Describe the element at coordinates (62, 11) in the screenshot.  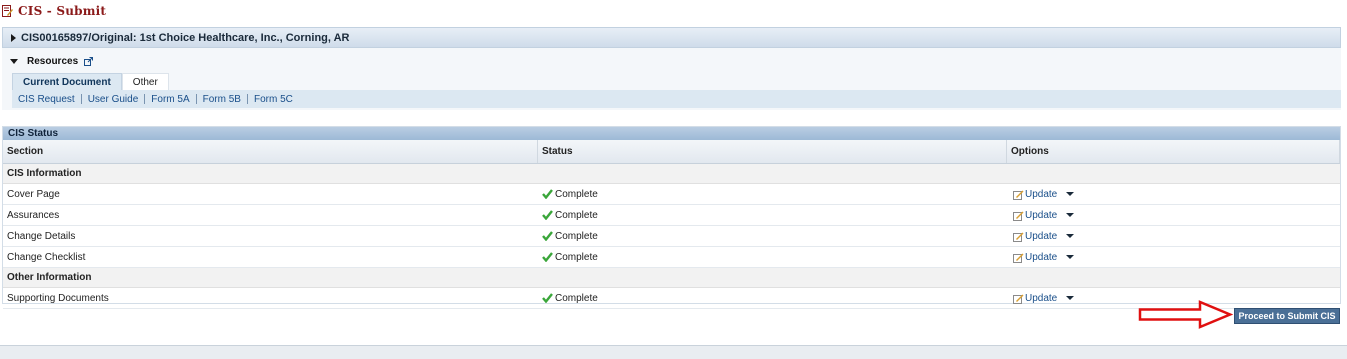
I see `page-title: CIS - Submit` at that location.